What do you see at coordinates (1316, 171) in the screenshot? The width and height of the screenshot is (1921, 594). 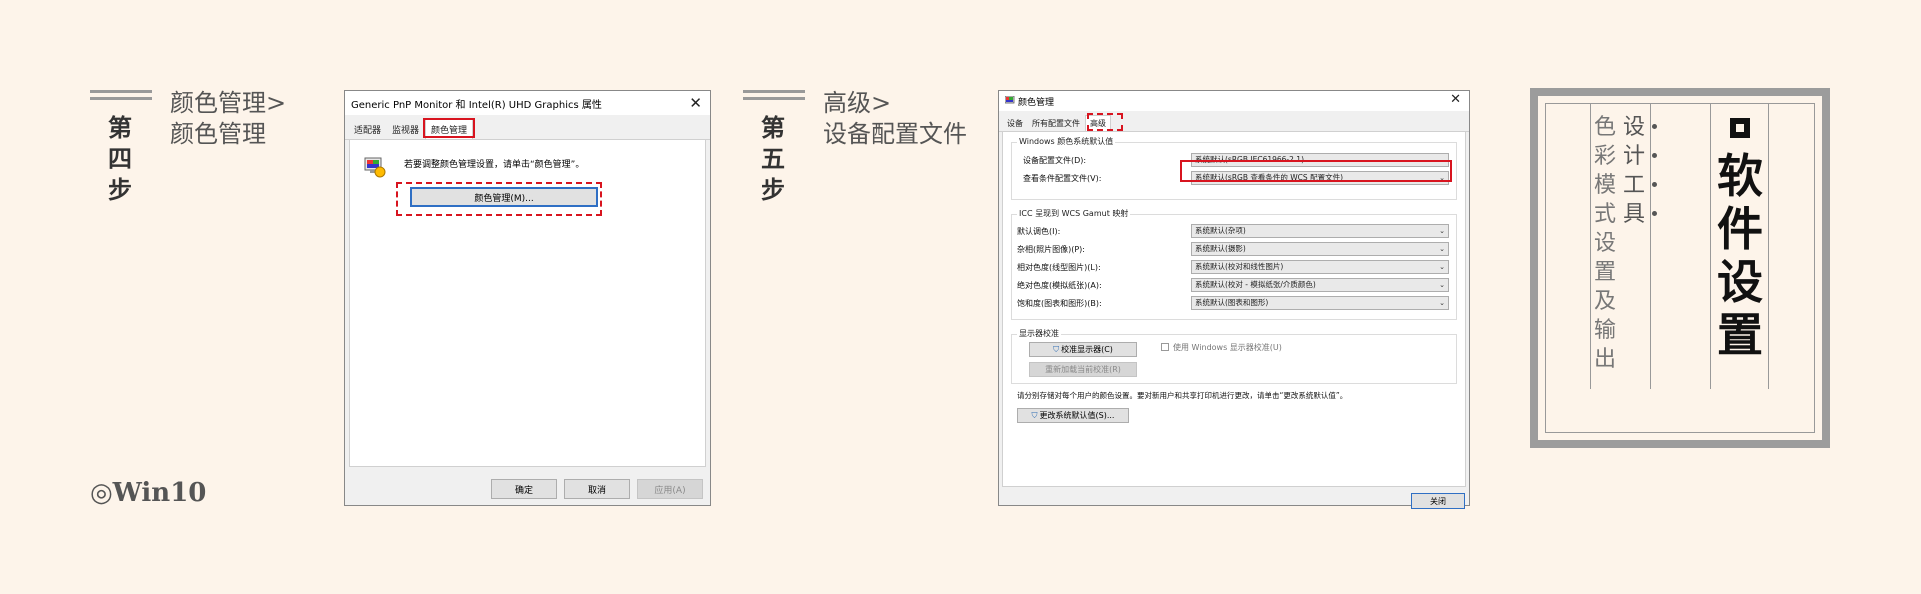 I see `highlight-device-profile` at bounding box center [1316, 171].